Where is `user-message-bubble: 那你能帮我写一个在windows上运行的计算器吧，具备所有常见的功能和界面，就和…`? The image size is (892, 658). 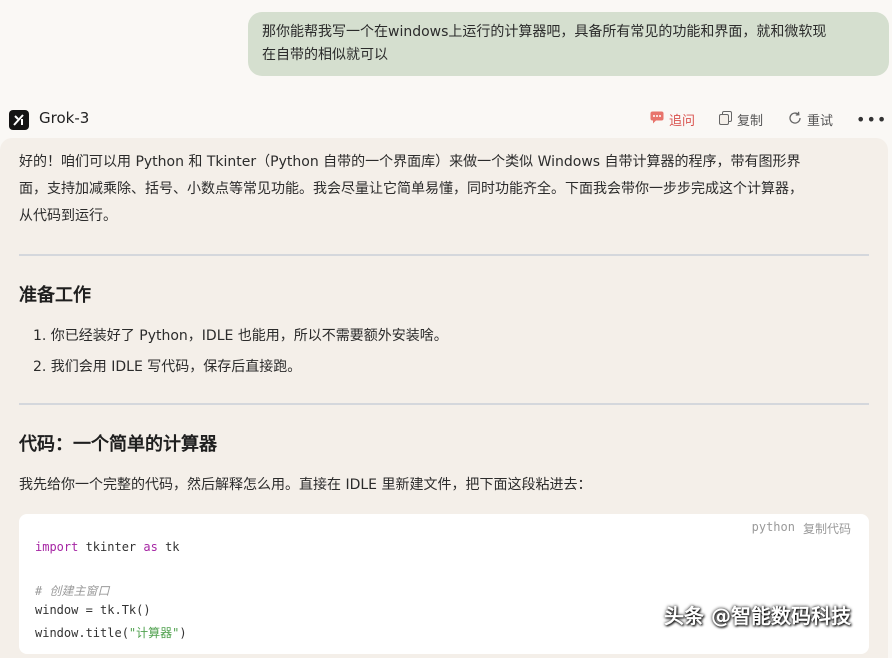
user-message-bubble: 那你能帮我写一个在windows上运行的计算器吧，具备所有常见的功能和界面，就和… is located at coordinates (568, 44).